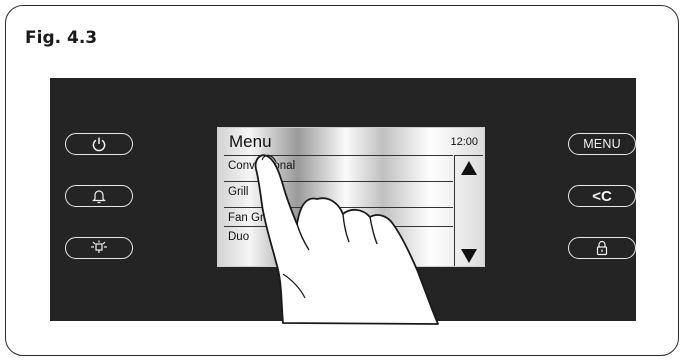 The height and width of the screenshot is (363, 686). I want to click on menu-button: MENU, so click(602, 144).